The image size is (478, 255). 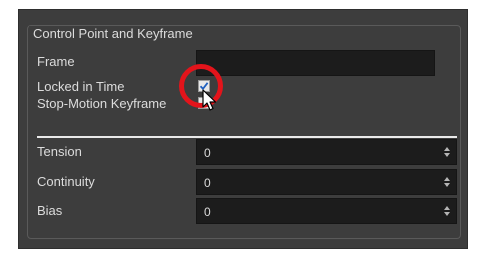 What do you see at coordinates (59, 151) in the screenshot?
I see `tension-label: Tension` at bounding box center [59, 151].